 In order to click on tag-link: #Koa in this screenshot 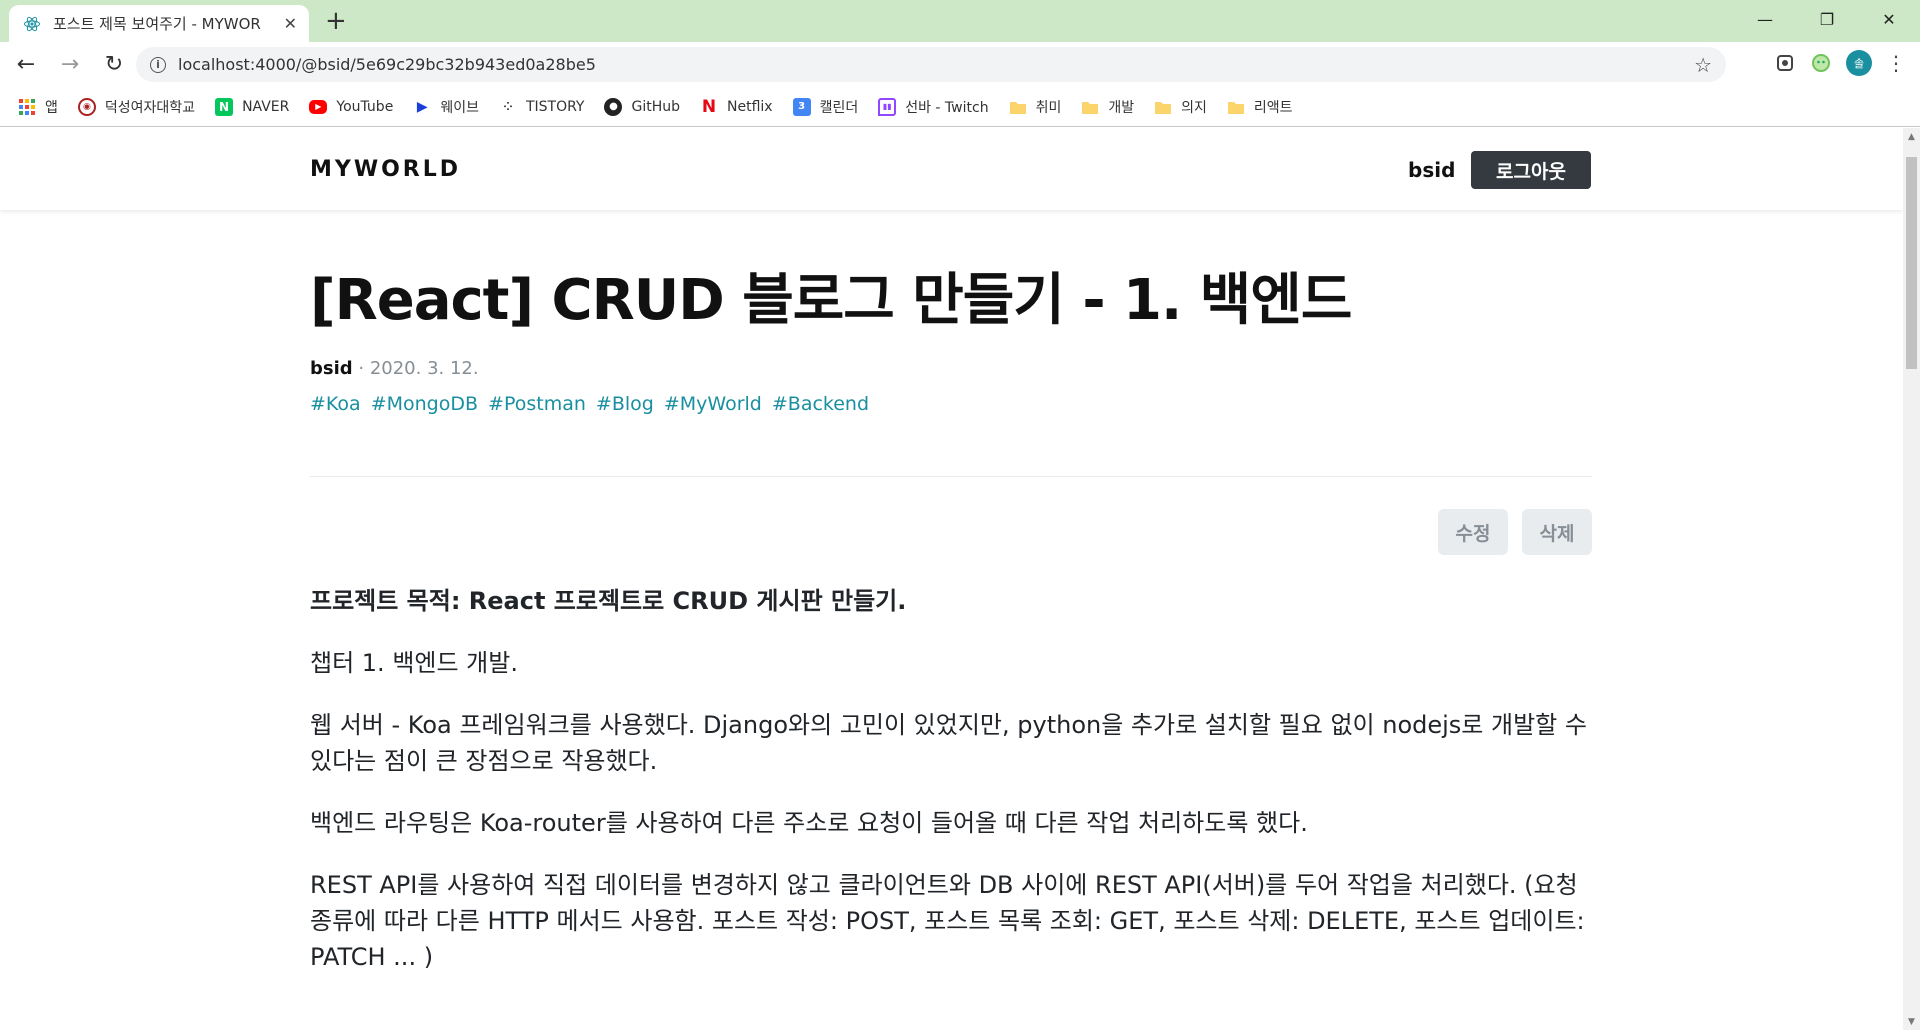, I will do `click(335, 404)`.